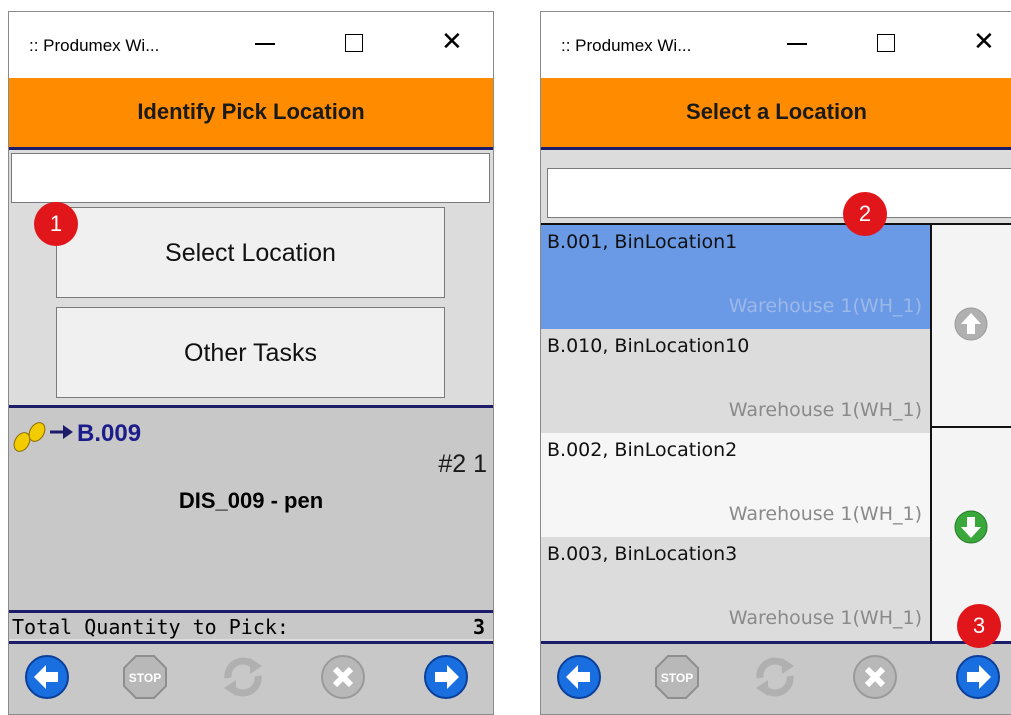 Image resolution: width=1011 pixels, height=715 pixels. Describe the element at coordinates (478, 627) in the screenshot. I see `total-quantity-value: 3` at that location.